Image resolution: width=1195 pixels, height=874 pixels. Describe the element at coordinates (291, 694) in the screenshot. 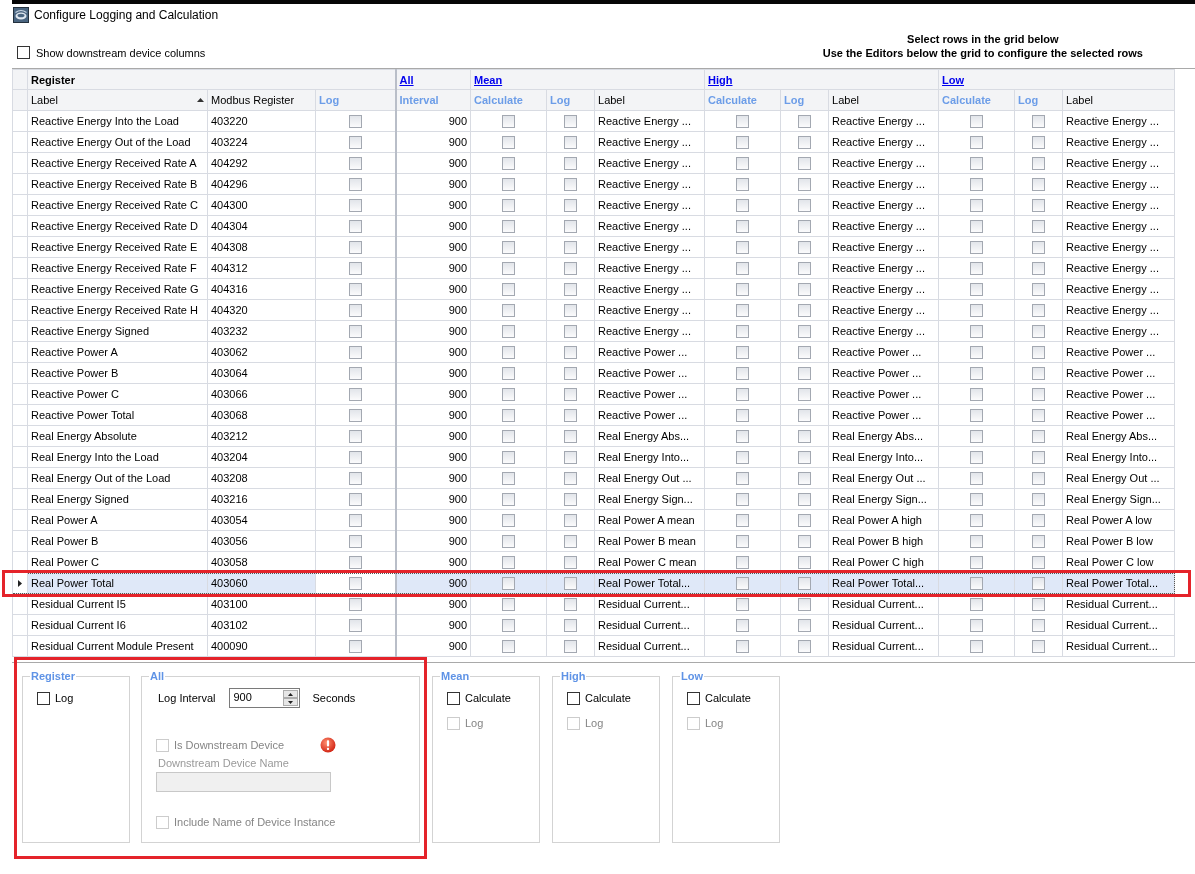

I see `spin-up-button` at that location.